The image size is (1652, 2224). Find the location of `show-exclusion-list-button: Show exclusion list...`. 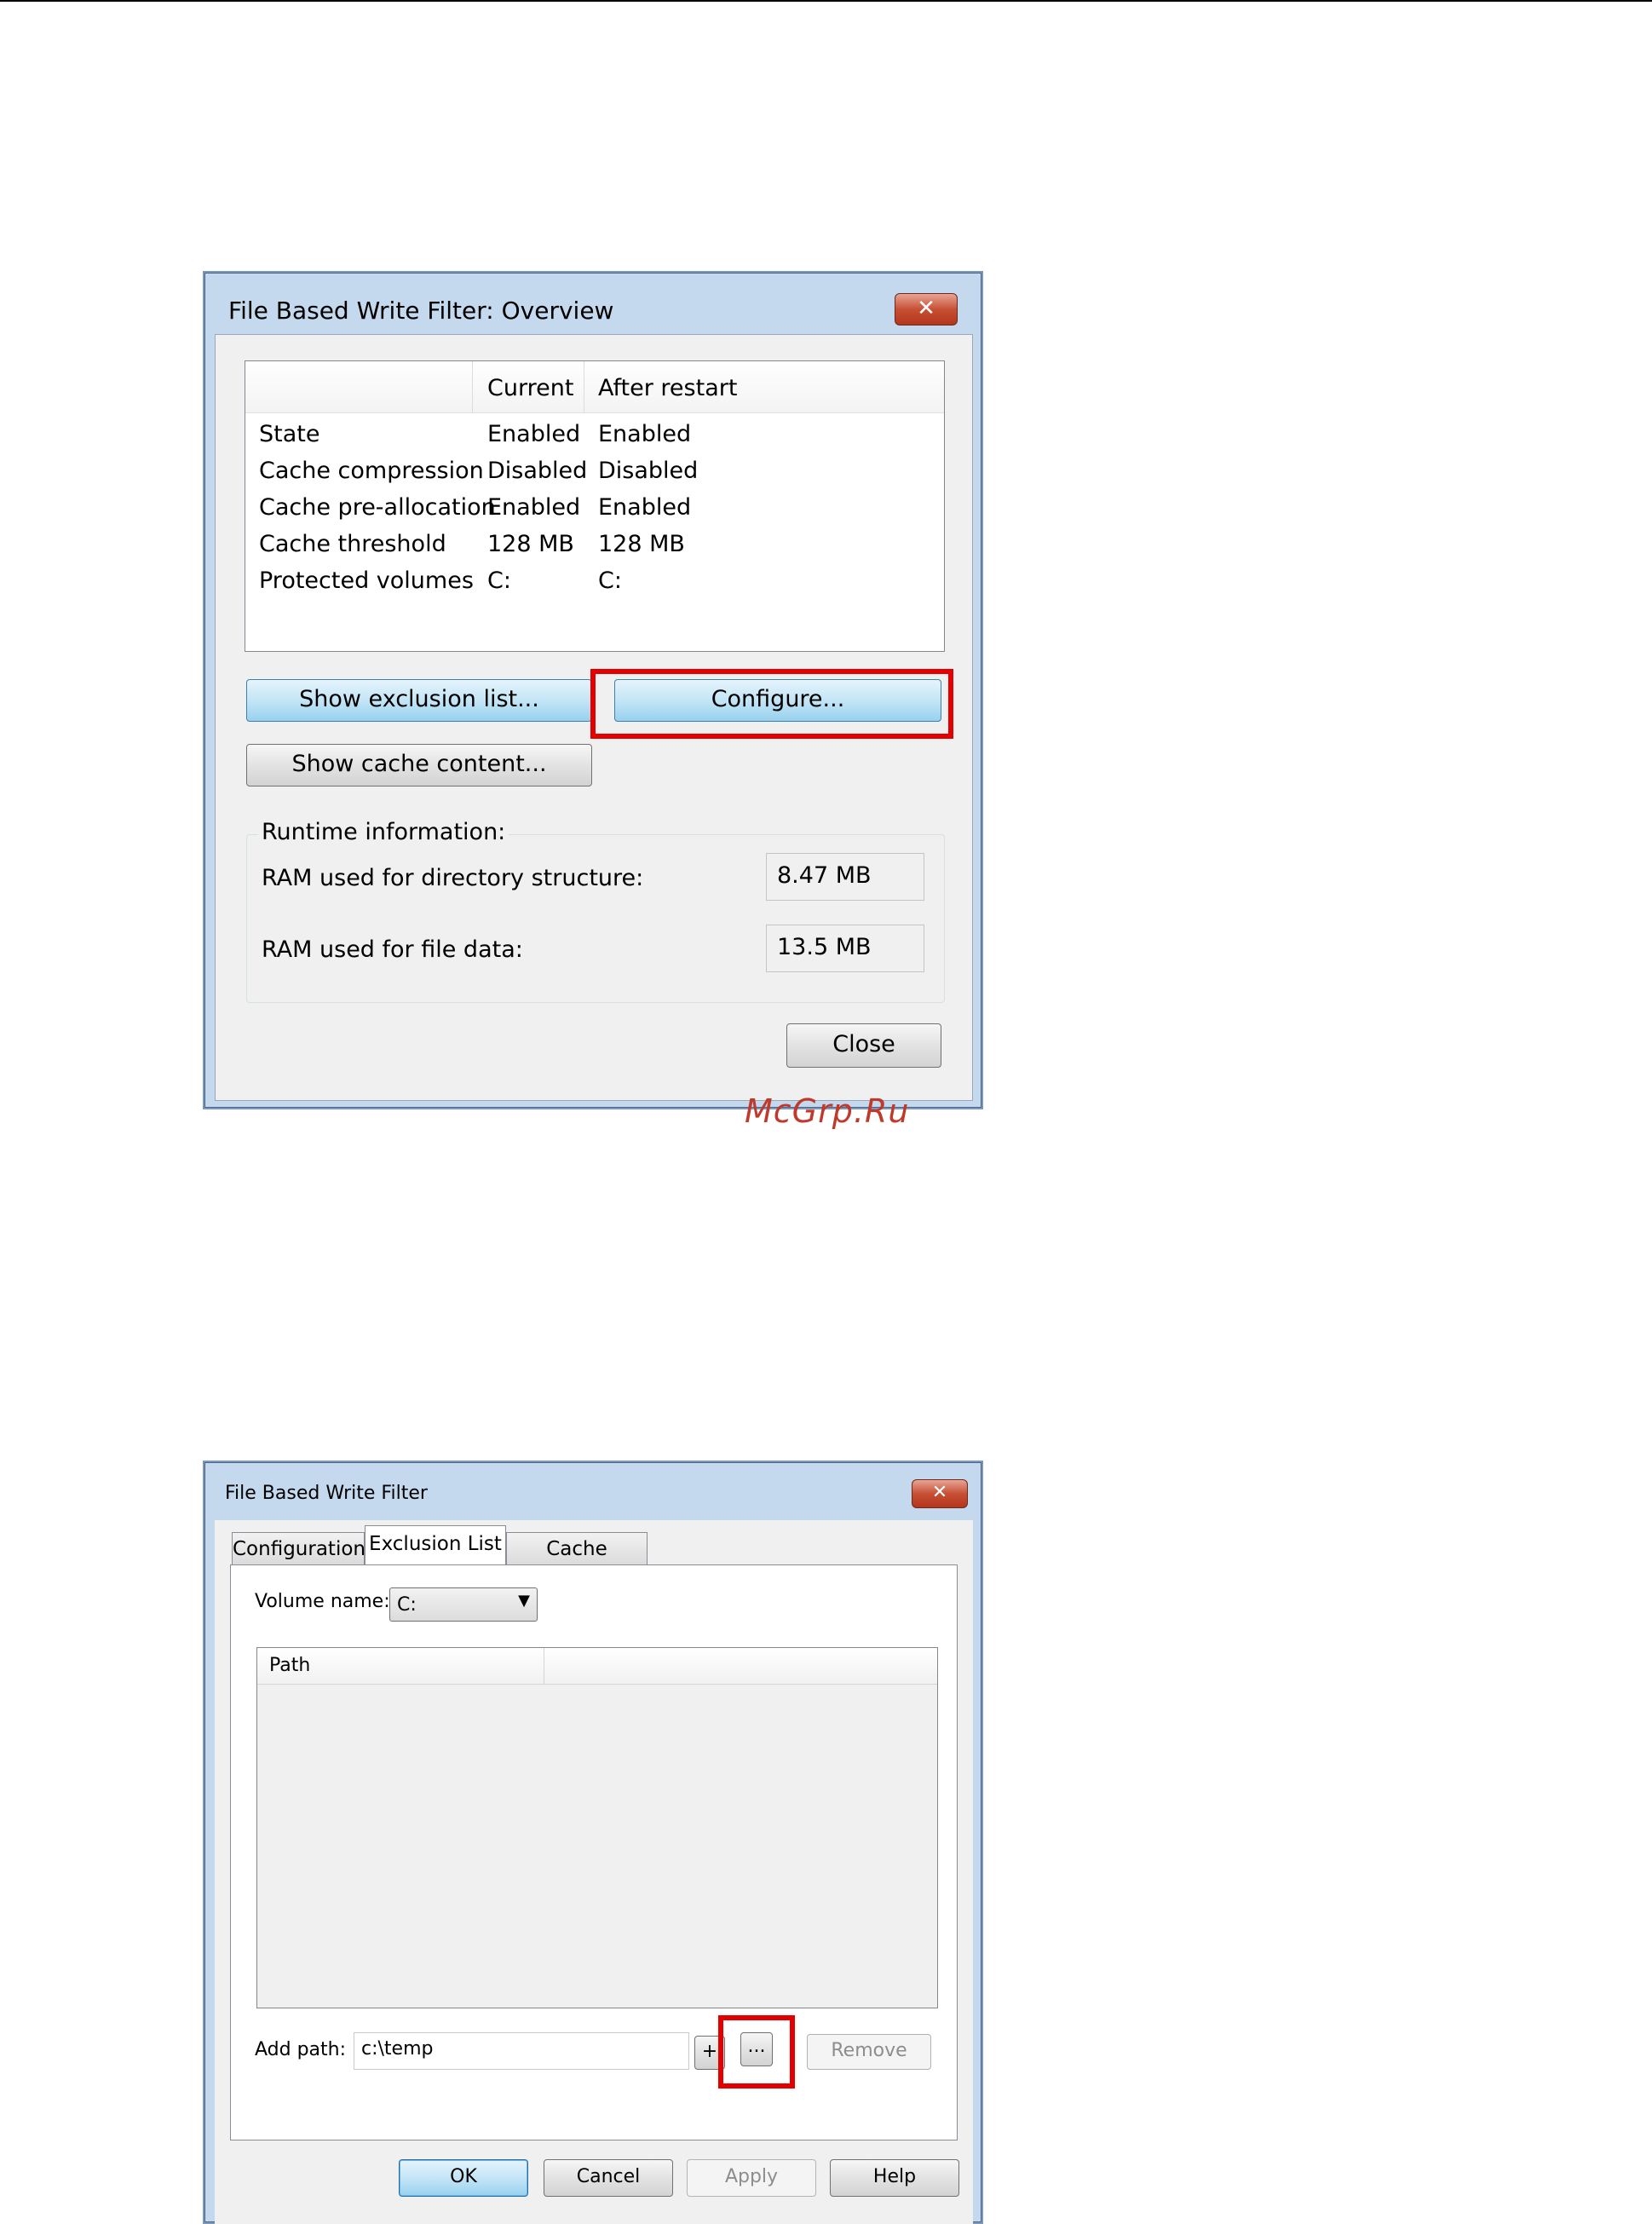

show-exclusion-list-button: Show exclusion list... is located at coordinates (419, 700).